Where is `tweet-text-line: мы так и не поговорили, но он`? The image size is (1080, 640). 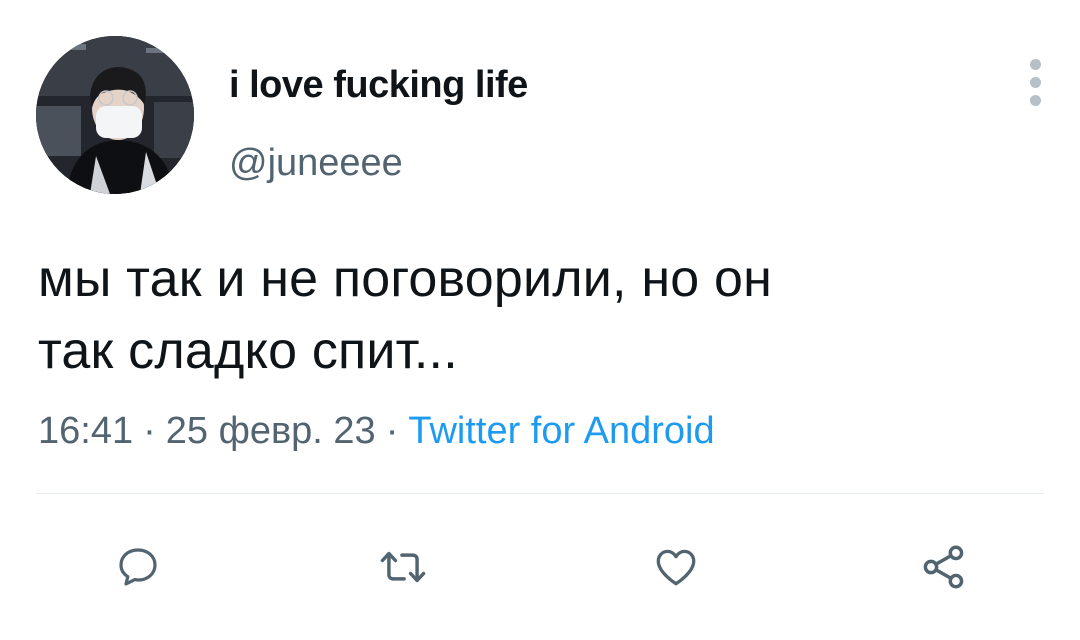
tweet-text-line: мы так и не поговорили, но он is located at coordinates (405, 279).